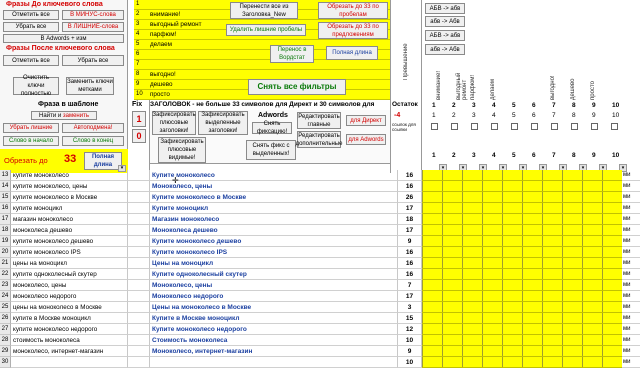  Describe the element at coordinates (366, 139) in the screenshot. I see `for-adwords-button: для Adwords` at that location.